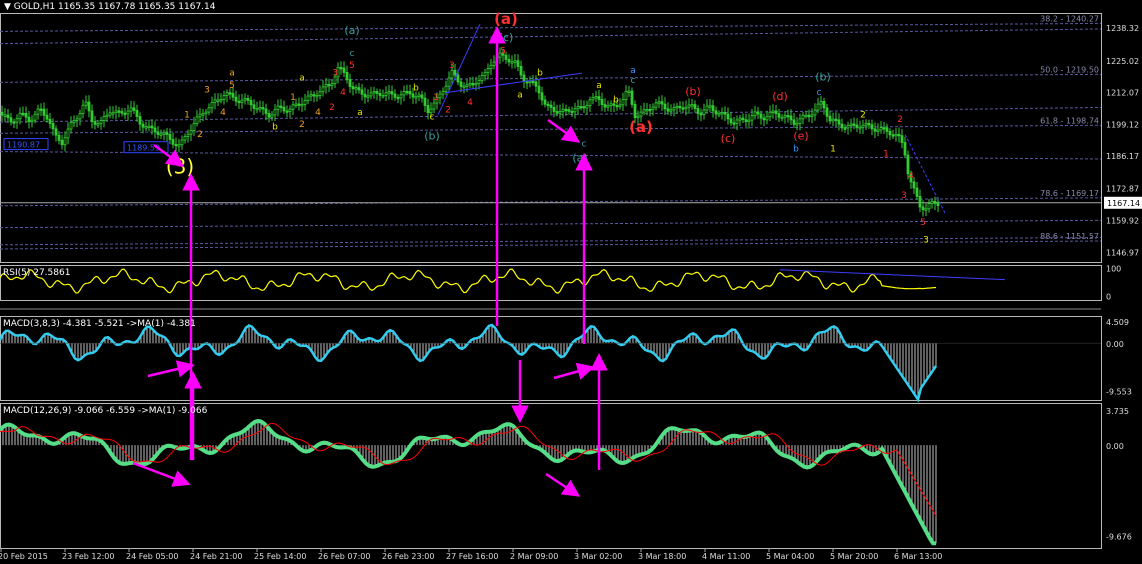 The image size is (1142, 564). What do you see at coordinates (293, 98) in the screenshot?
I see `wave-label: 1` at bounding box center [293, 98].